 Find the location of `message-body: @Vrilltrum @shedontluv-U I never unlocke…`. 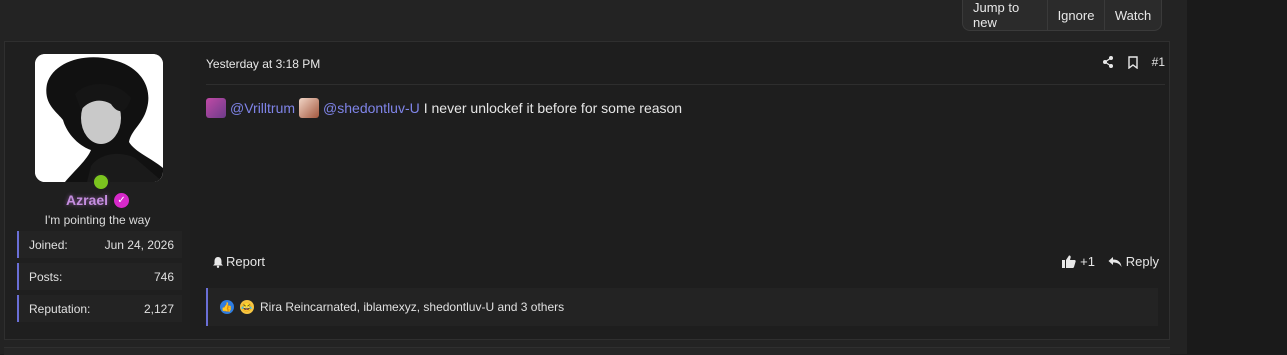

message-body: @Vrilltrum @shedontluv-U I never unlocke… is located at coordinates (444, 108).